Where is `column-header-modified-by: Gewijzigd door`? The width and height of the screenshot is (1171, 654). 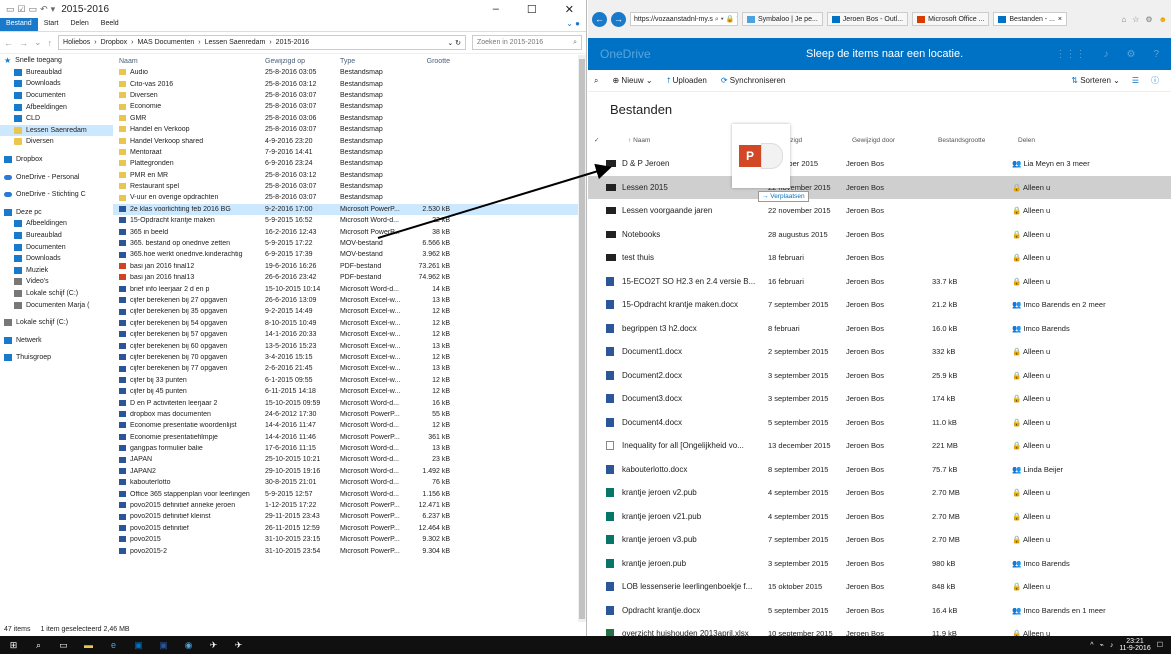
column-header-modified-by: Gewijzigd door is located at coordinates (895, 140).